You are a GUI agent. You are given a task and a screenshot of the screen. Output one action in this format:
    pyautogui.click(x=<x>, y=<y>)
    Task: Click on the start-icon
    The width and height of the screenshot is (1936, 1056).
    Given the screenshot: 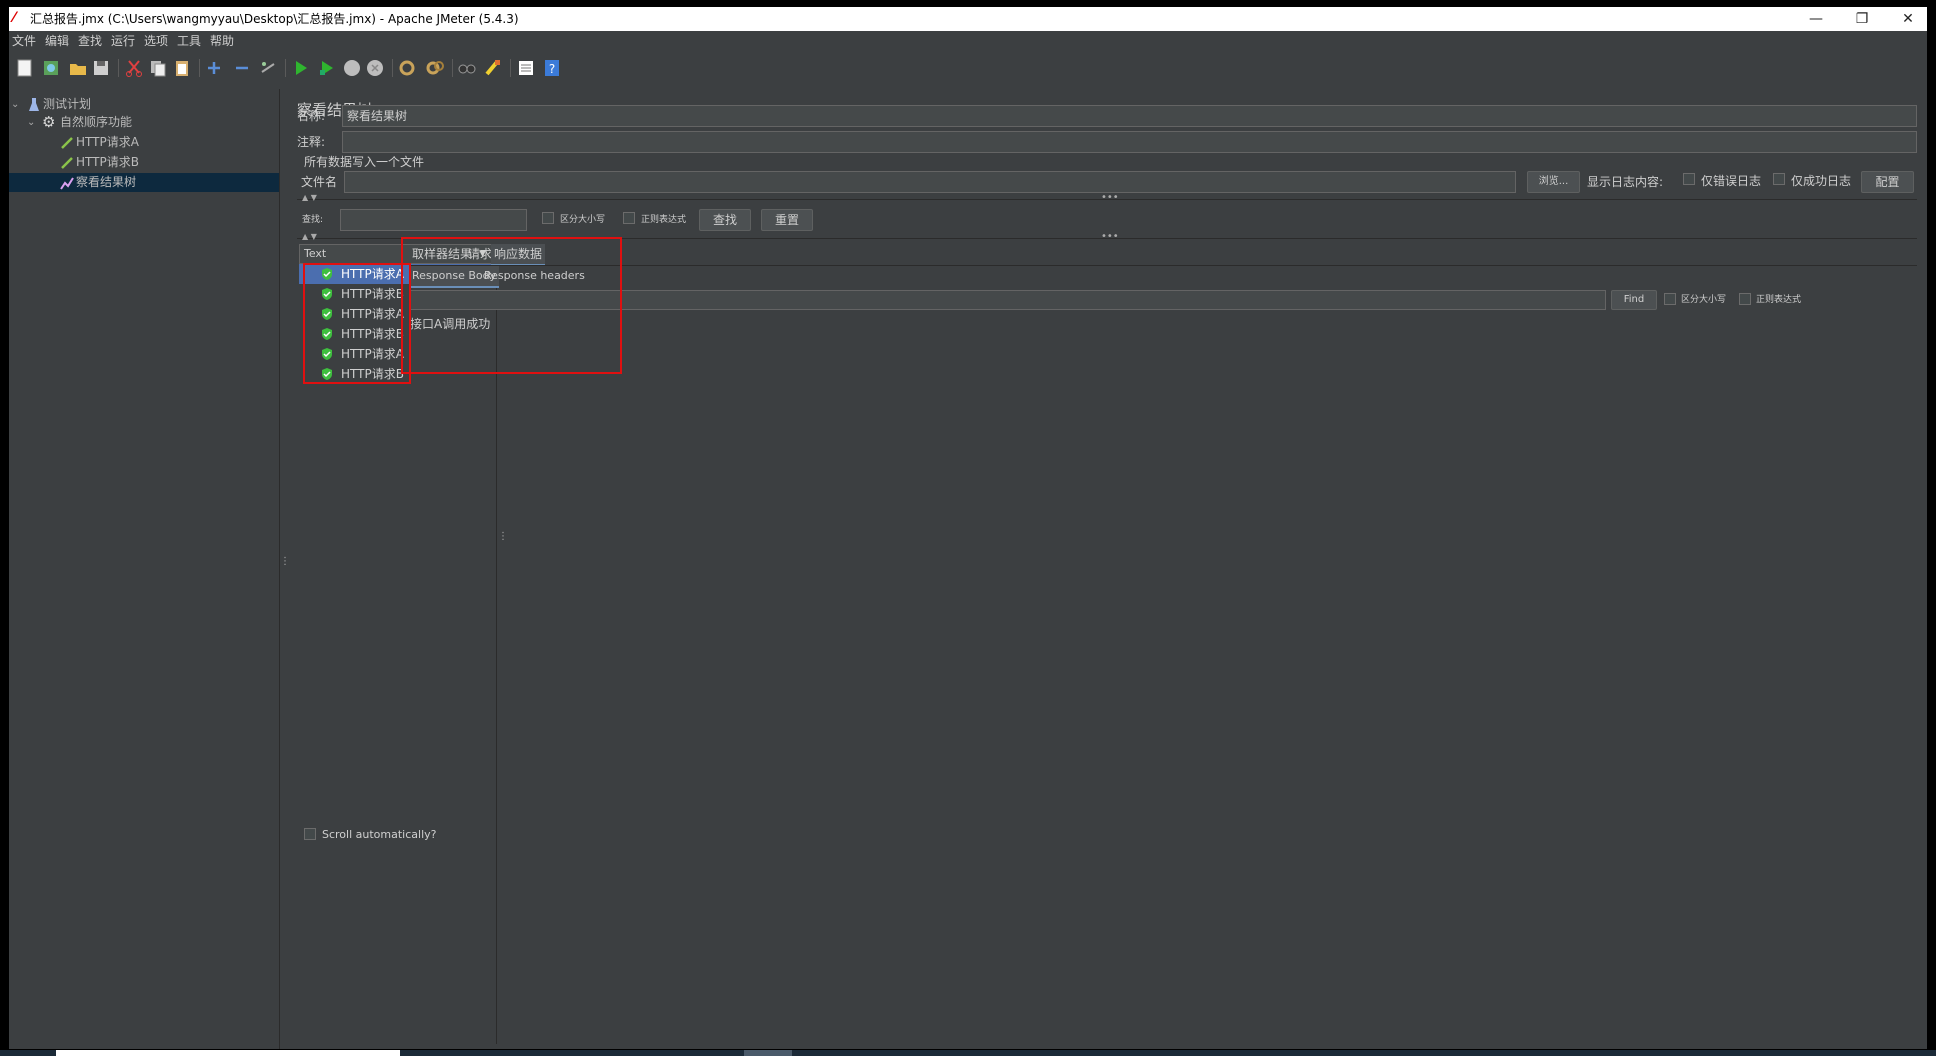 What is the action you would take?
    pyautogui.click(x=301, y=68)
    